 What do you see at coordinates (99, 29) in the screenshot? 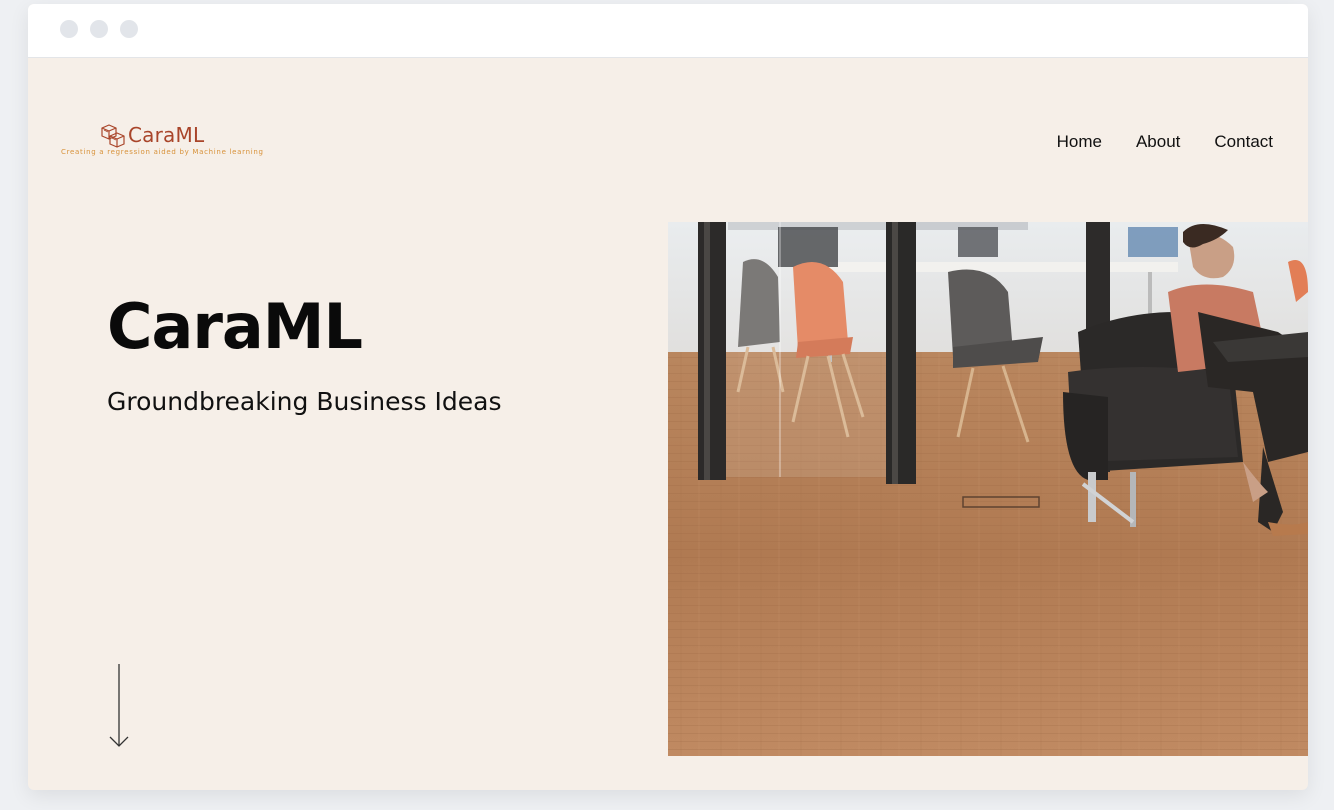
I see `window-minimize-button` at bounding box center [99, 29].